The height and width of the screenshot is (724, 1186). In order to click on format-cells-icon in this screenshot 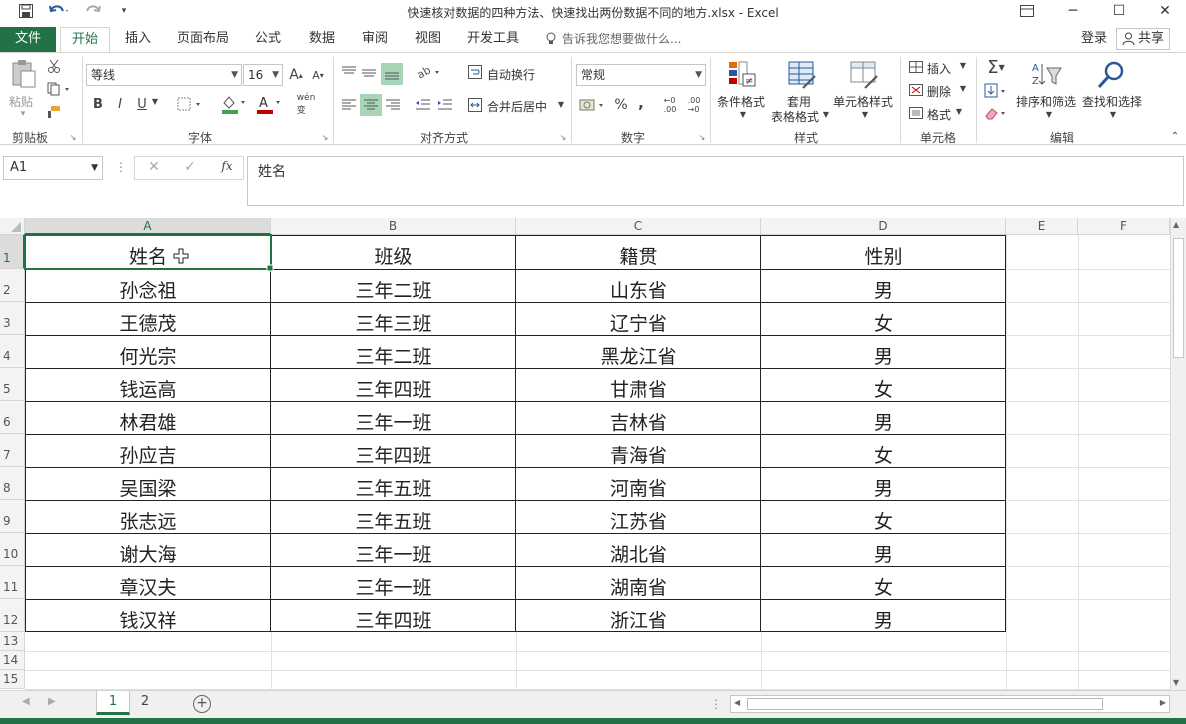, I will do `click(916, 113)`.